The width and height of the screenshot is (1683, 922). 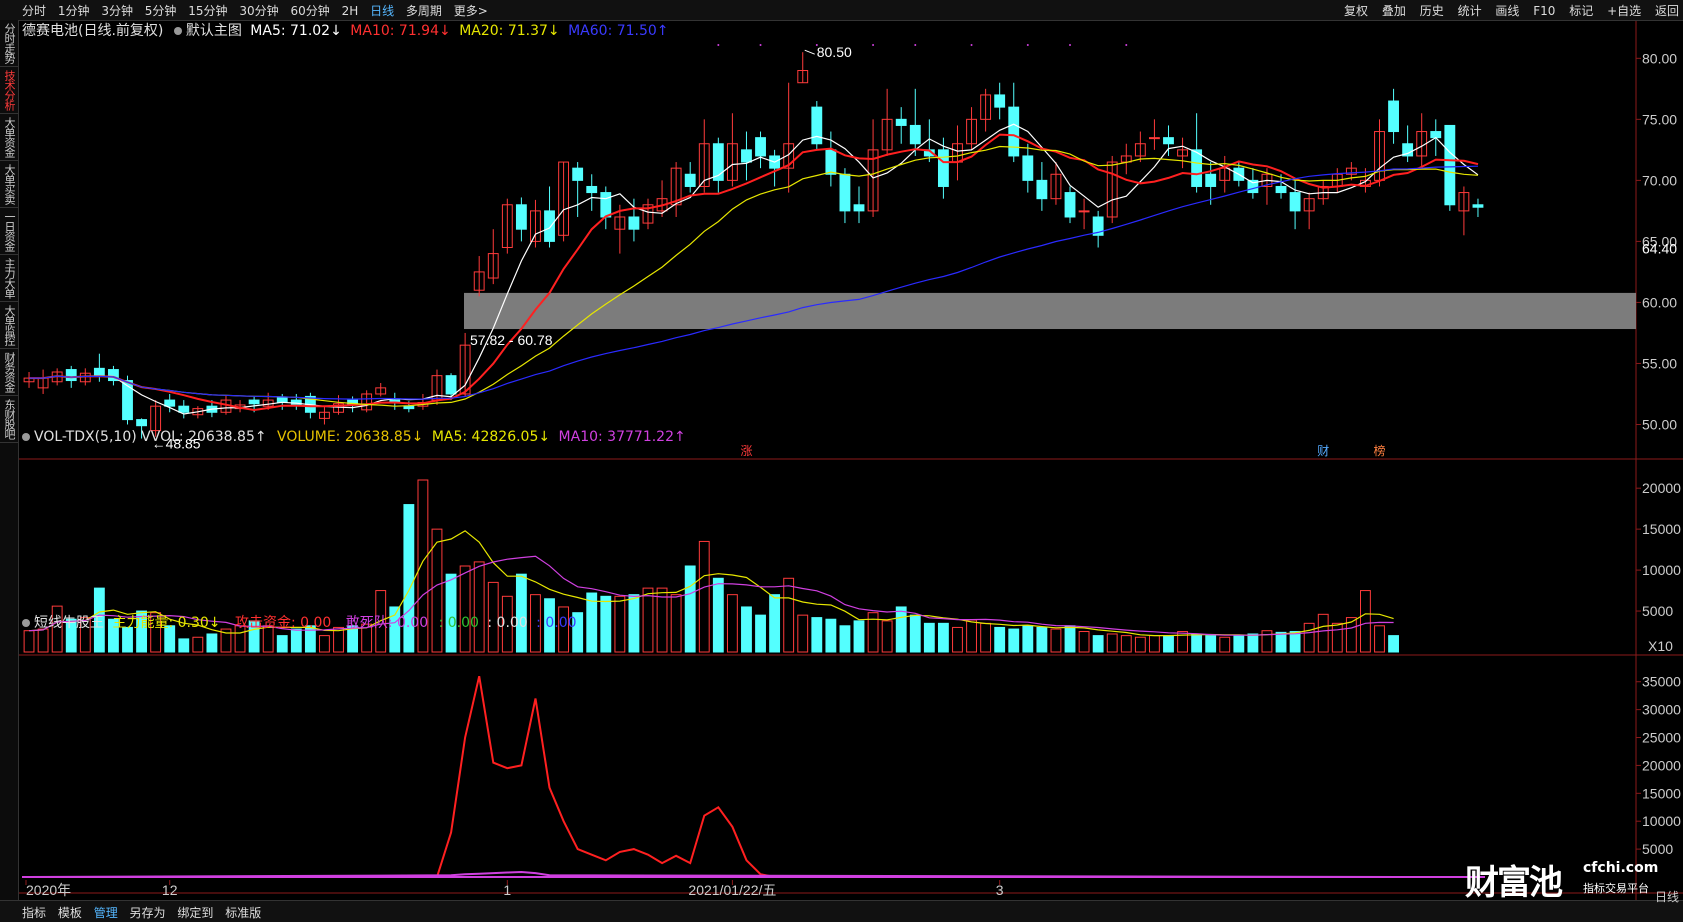 What do you see at coordinates (9, 184) in the screenshot?
I see `sidebar-item-big-order-trades: 大单买卖` at bounding box center [9, 184].